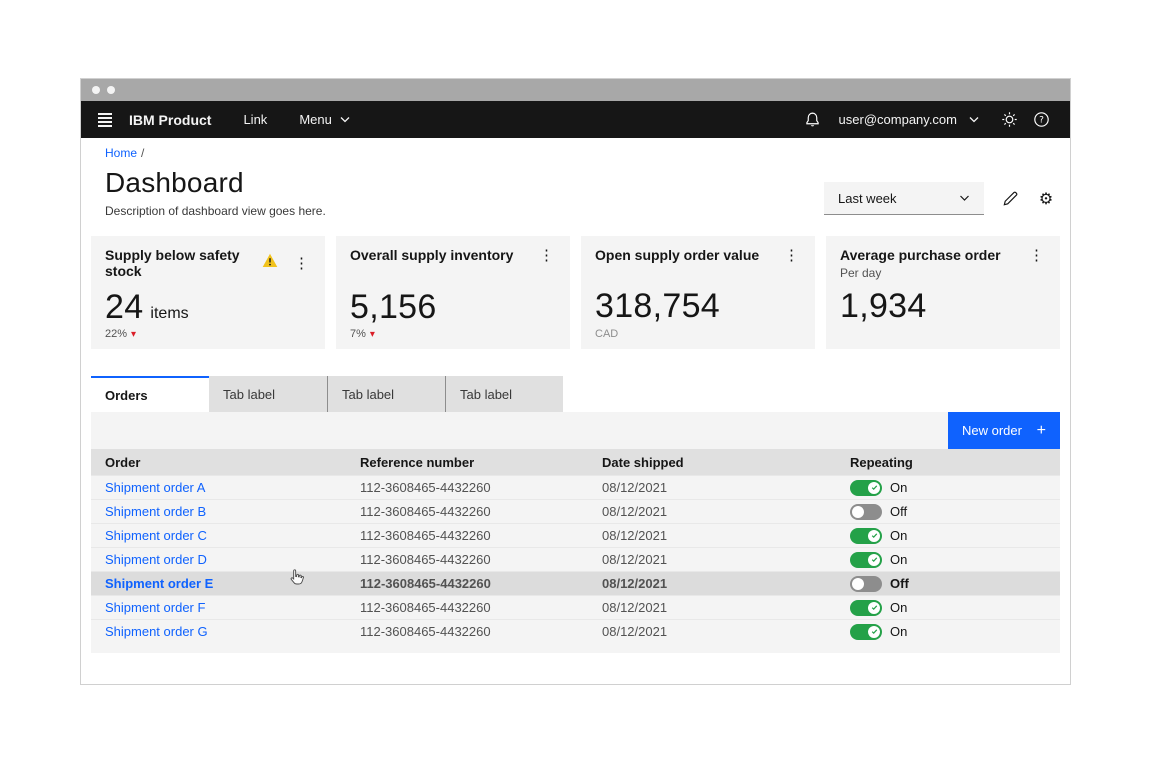  What do you see at coordinates (362, 334) in the screenshot?
I see `card-trend: 7% ▾` at bounding box center [362, 334].